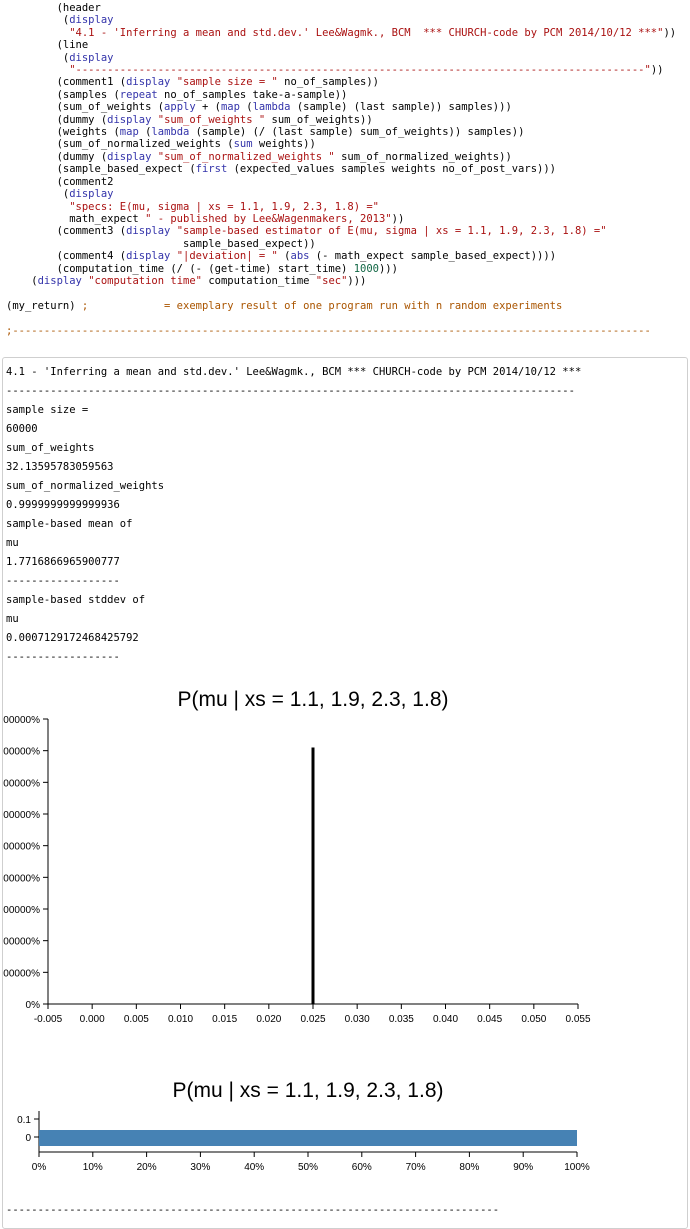  Describe the element at coordinates (312, 1019) in the screenshot. I see `x-tick-label: 0.025` at that location.